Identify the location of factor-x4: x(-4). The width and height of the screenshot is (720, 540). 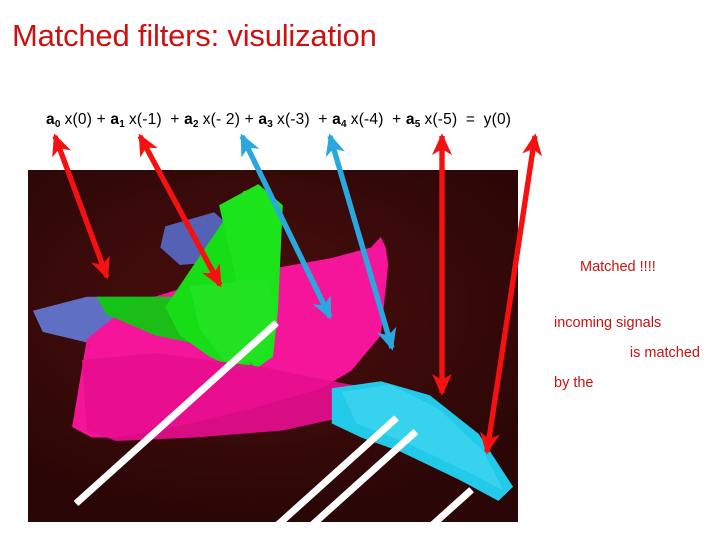
(367, 119).